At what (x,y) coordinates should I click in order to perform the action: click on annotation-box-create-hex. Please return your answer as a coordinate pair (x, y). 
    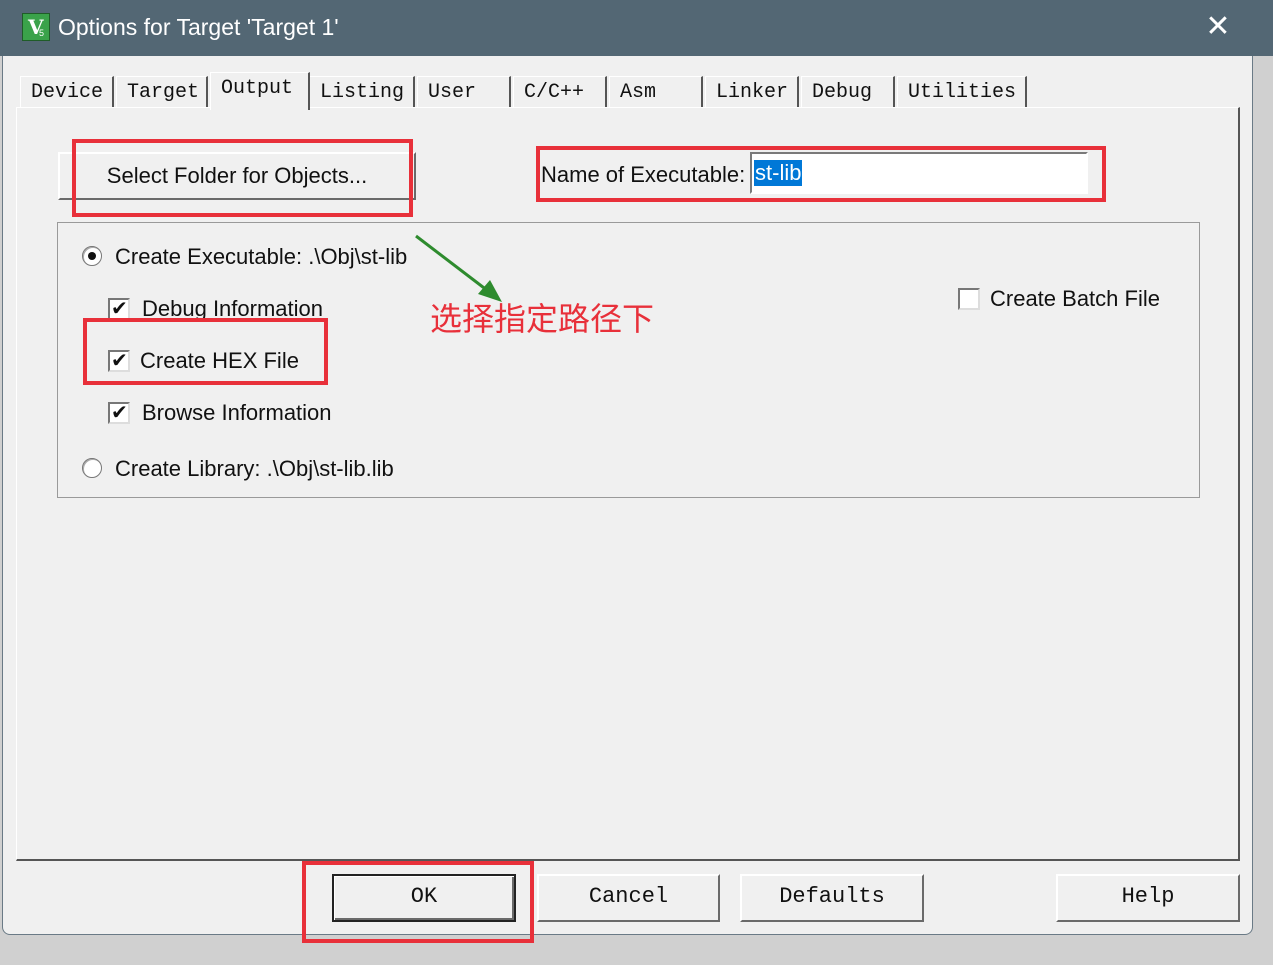
    Looking at the image, I should click on (205, 351).